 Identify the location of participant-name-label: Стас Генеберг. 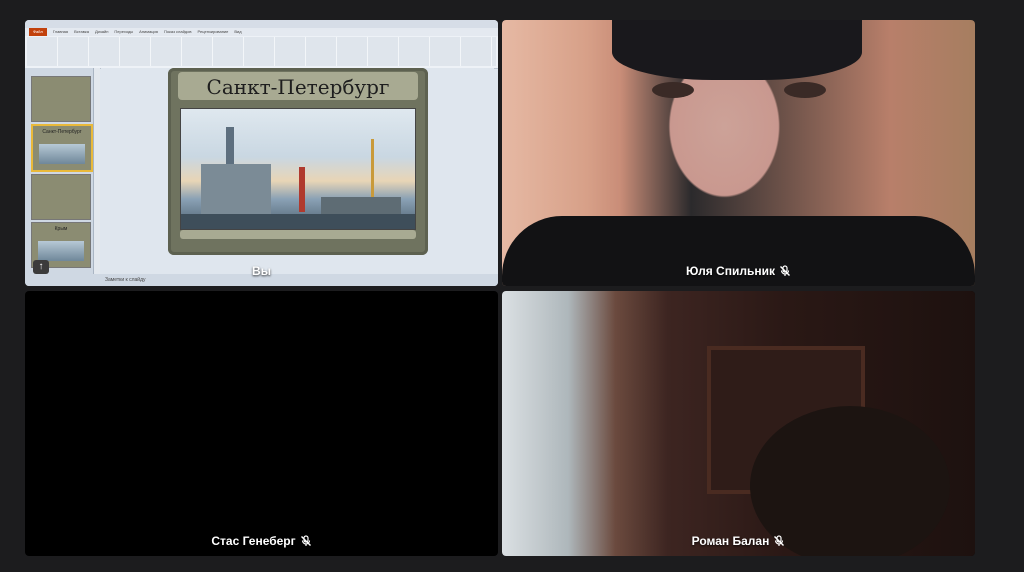
(261, 541).